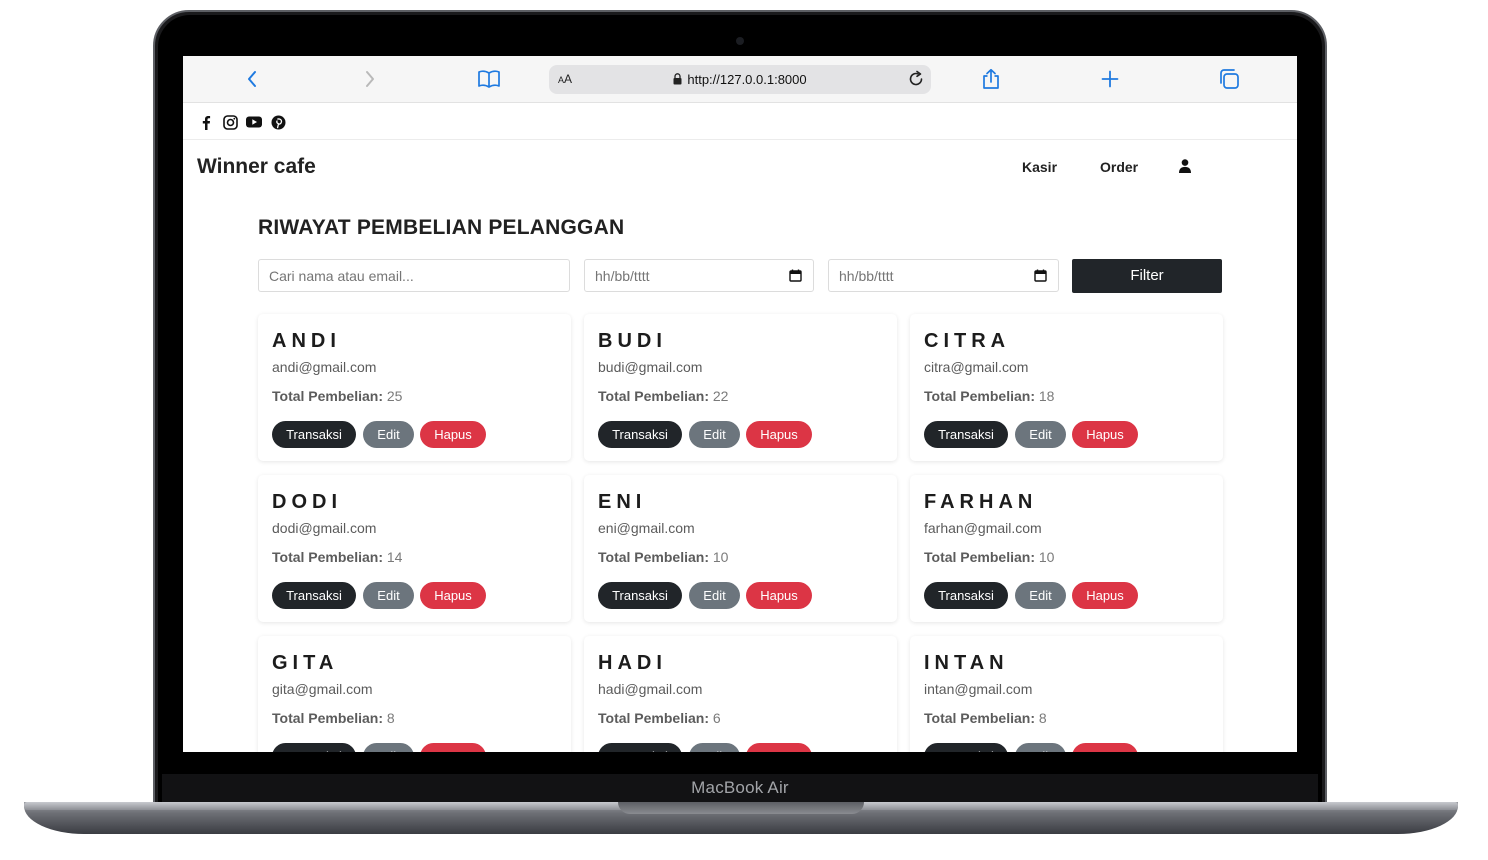 This screenshot has height=860, width=1488. Describe the element at coordinates (650, 367) in the screenshot. I see `customer-email: budi@gmail.com` at that location.